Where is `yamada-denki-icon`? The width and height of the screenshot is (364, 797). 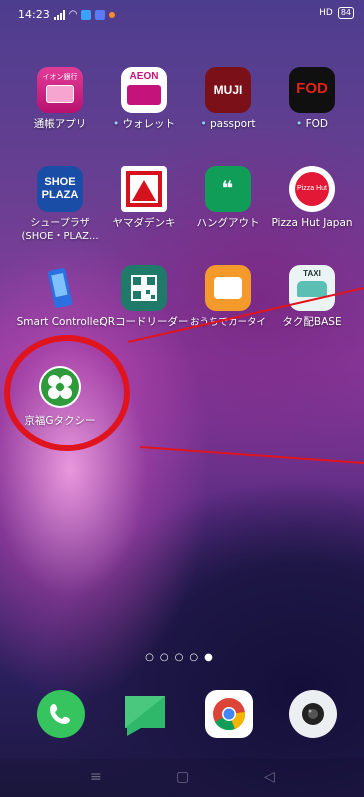 yamada-denki-icon is located at coordinates (144, 189).